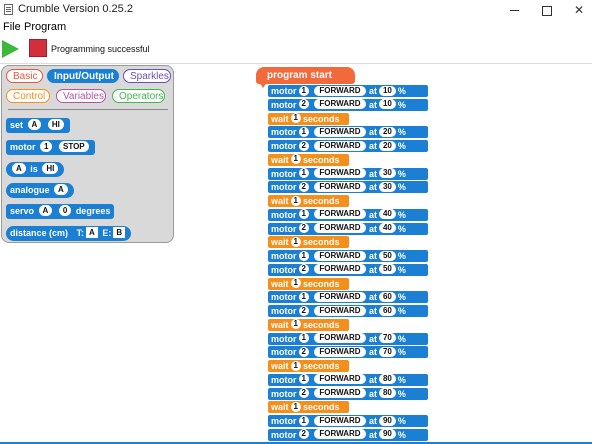  I want to click on motor-block: motor 2 FORWARD at 20%, so click(348, 146).